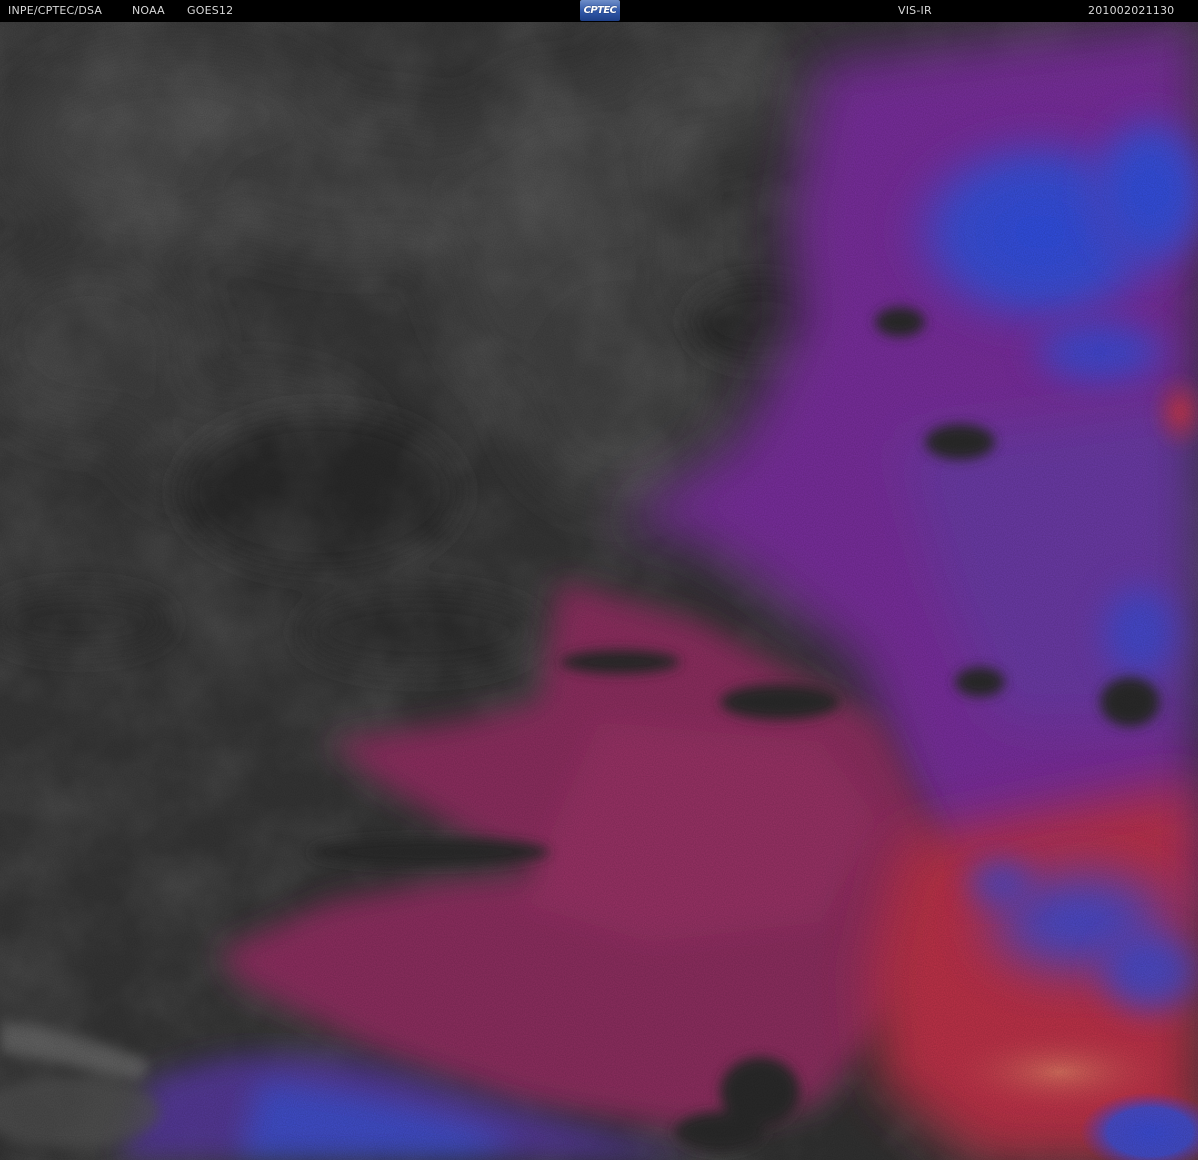  I want to click on cptec-logo-text: CPTEC, so click(600, 10).